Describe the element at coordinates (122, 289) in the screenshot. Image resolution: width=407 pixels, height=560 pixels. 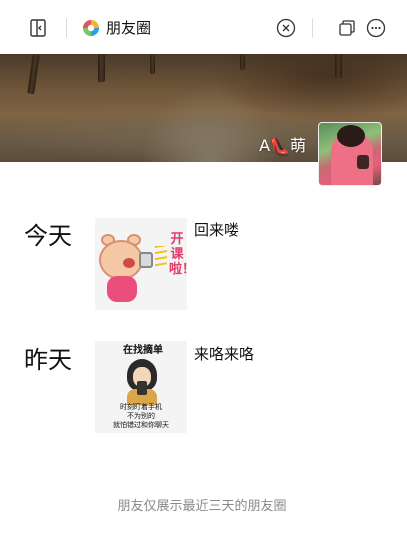
I see `sticker-body` at that location.